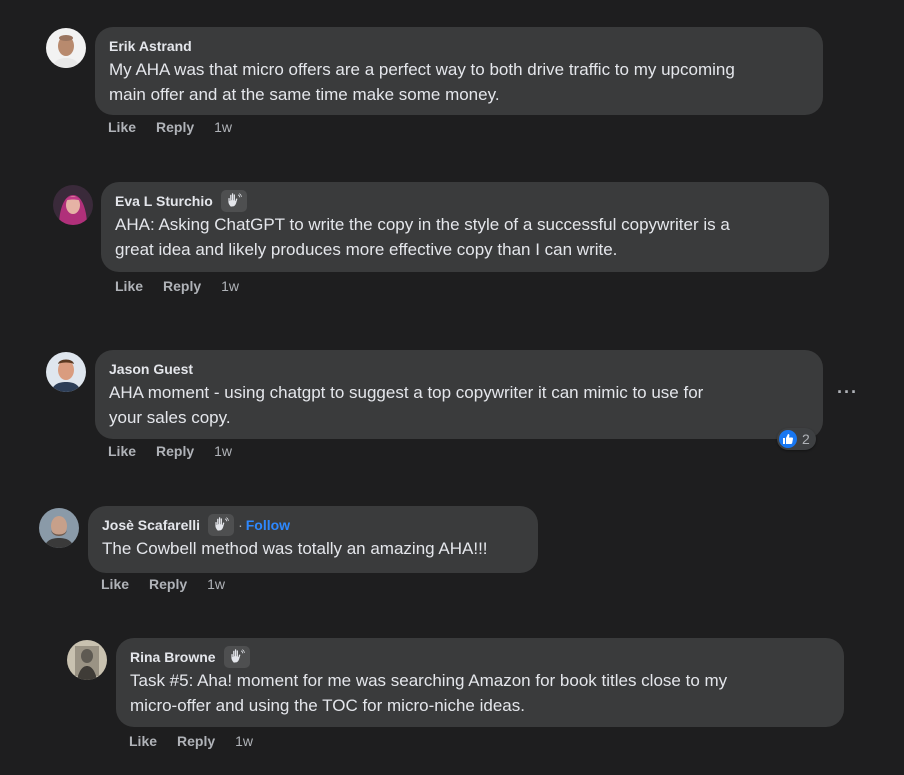 The image size is (904, 775). What do you see at coordinates (244, 741) in the screenshot?
I see `timestamp: 1w` at bounding box center [244, 741].